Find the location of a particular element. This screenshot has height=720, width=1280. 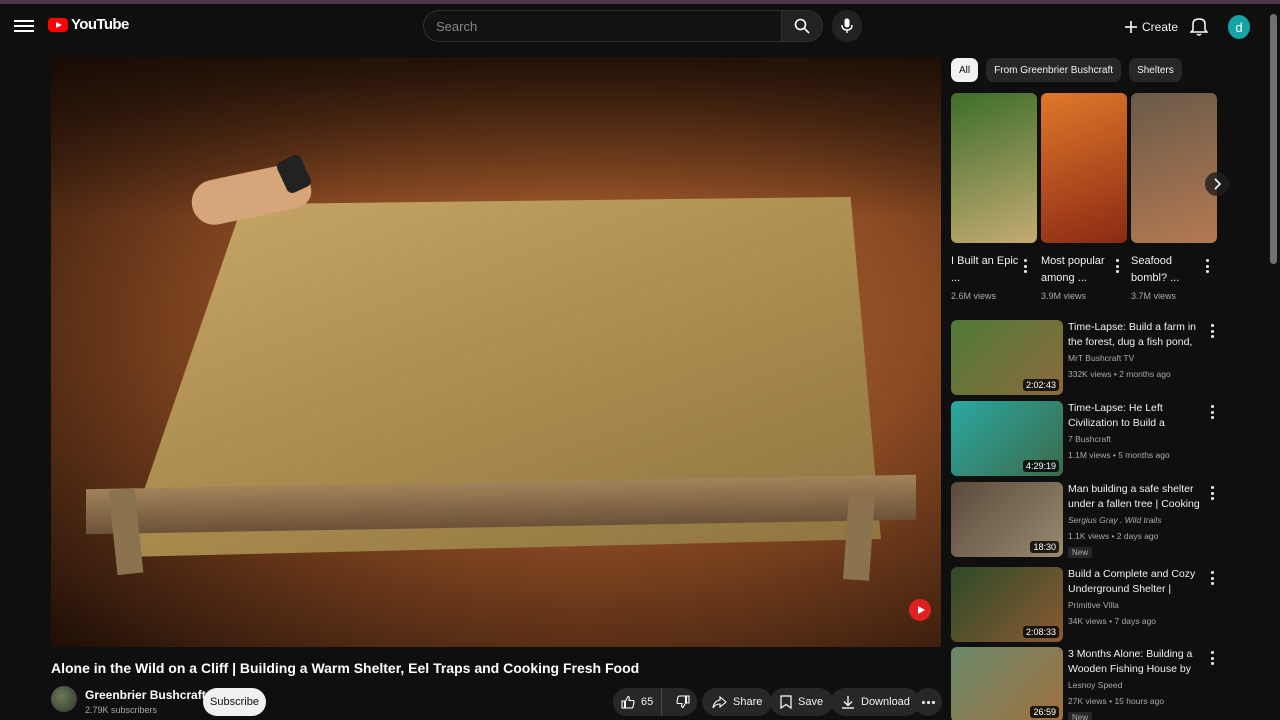

shelf-views: 3.9M views is located at coordinates (1064, 296).